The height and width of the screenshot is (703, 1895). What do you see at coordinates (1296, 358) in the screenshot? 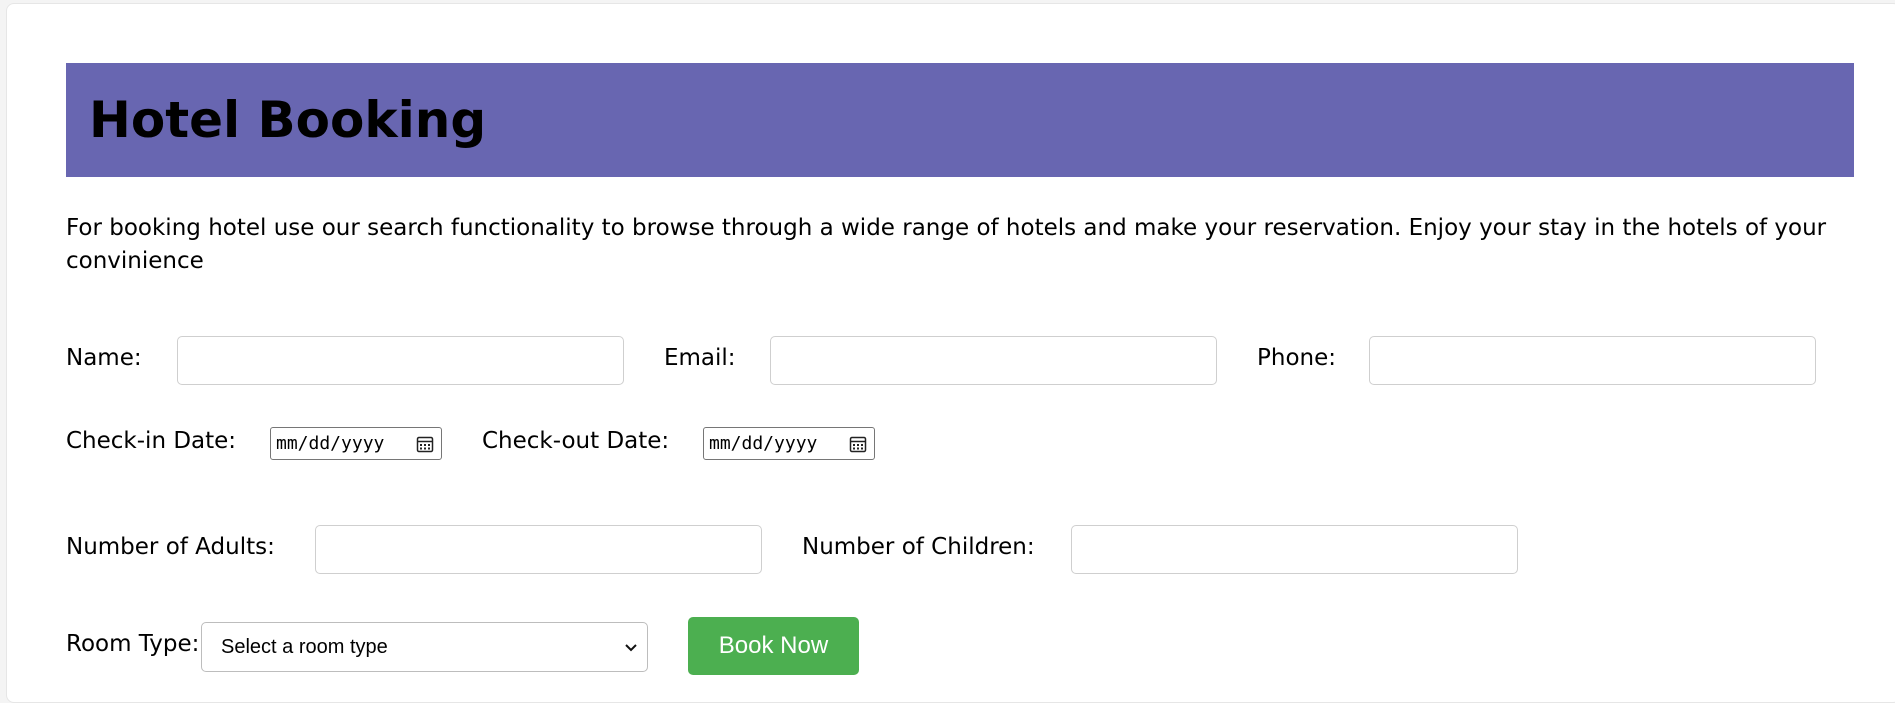
I see `phone-label: Phone:` at bounding box center [1296, 358].